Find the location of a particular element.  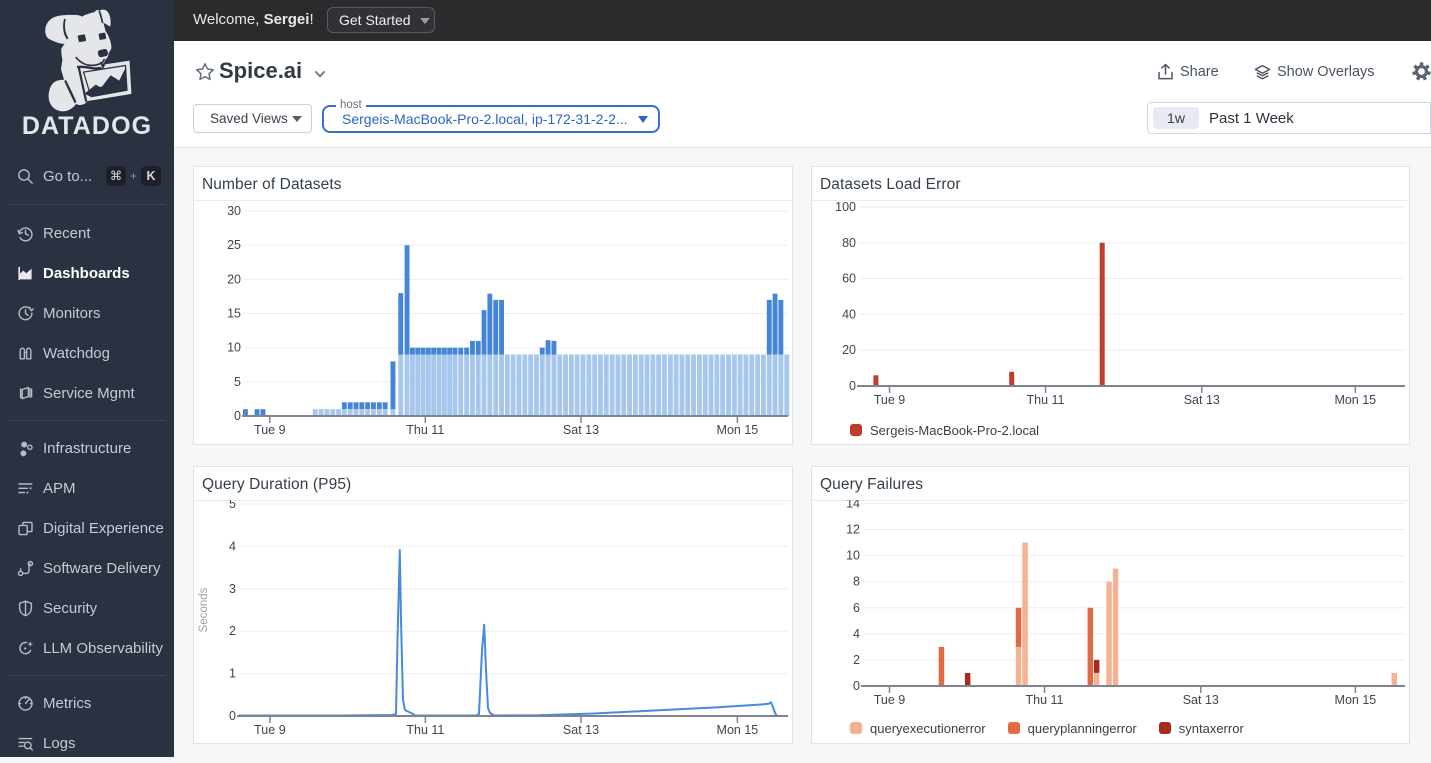

svg-text: 40 is located at coordinates (849, 314).